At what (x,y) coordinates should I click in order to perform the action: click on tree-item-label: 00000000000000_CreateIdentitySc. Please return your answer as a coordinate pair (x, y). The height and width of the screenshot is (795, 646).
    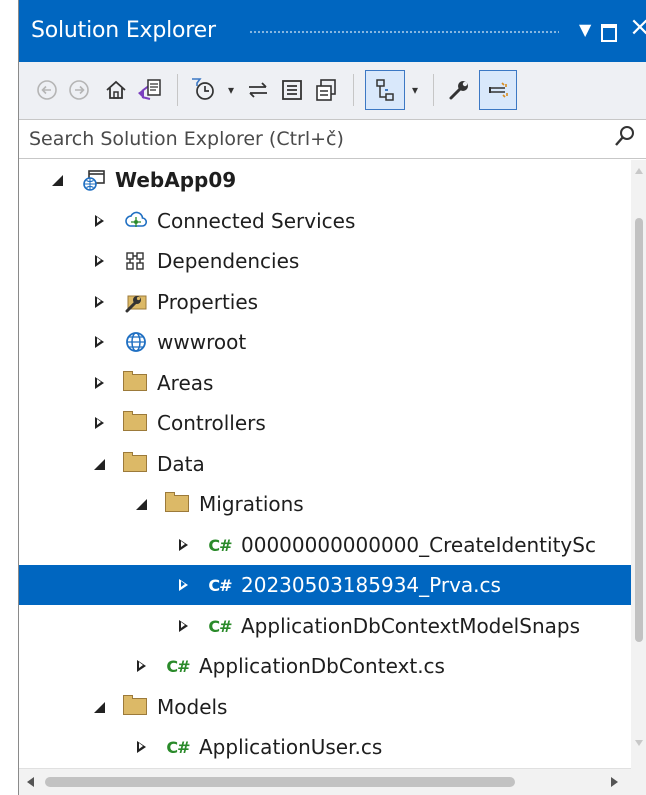
    Looking at the image, I should click on (418, 545).